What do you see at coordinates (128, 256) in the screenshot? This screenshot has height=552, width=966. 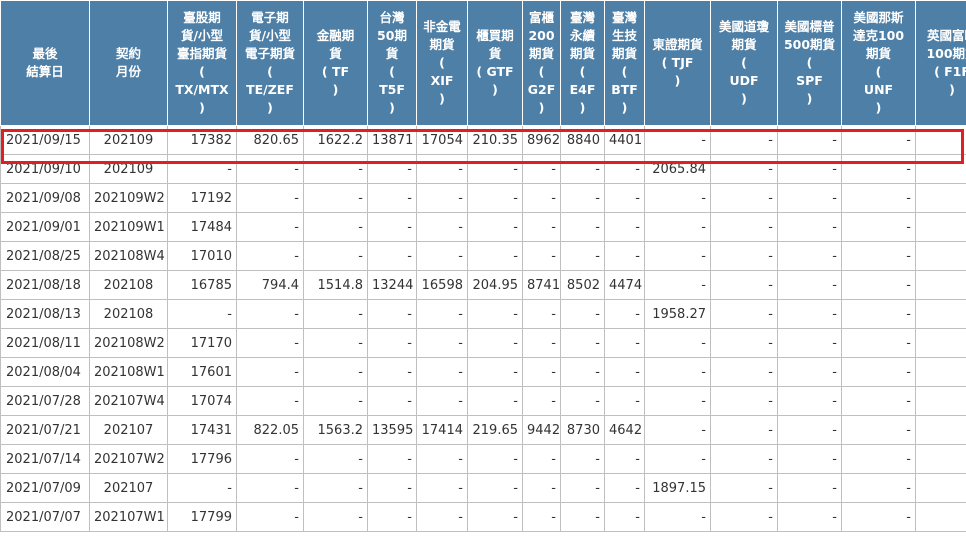 I see `contract-month-cell: 202108W4` at bounding box center [128, 256].